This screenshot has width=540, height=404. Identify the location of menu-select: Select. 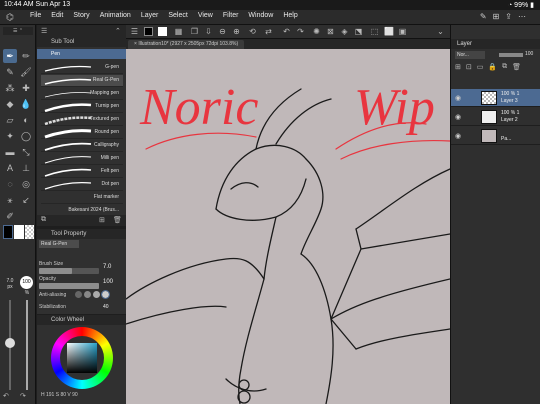
(177, 15).